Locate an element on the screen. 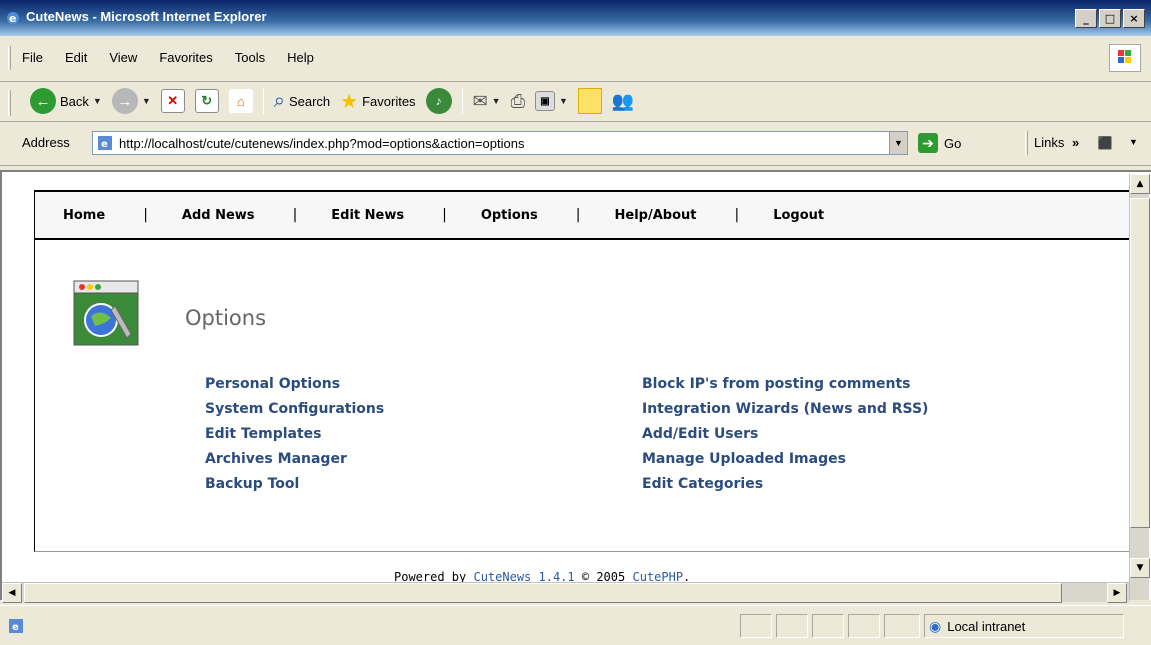  back-button: ← Back ▼ is located at coordinates (66, 101).